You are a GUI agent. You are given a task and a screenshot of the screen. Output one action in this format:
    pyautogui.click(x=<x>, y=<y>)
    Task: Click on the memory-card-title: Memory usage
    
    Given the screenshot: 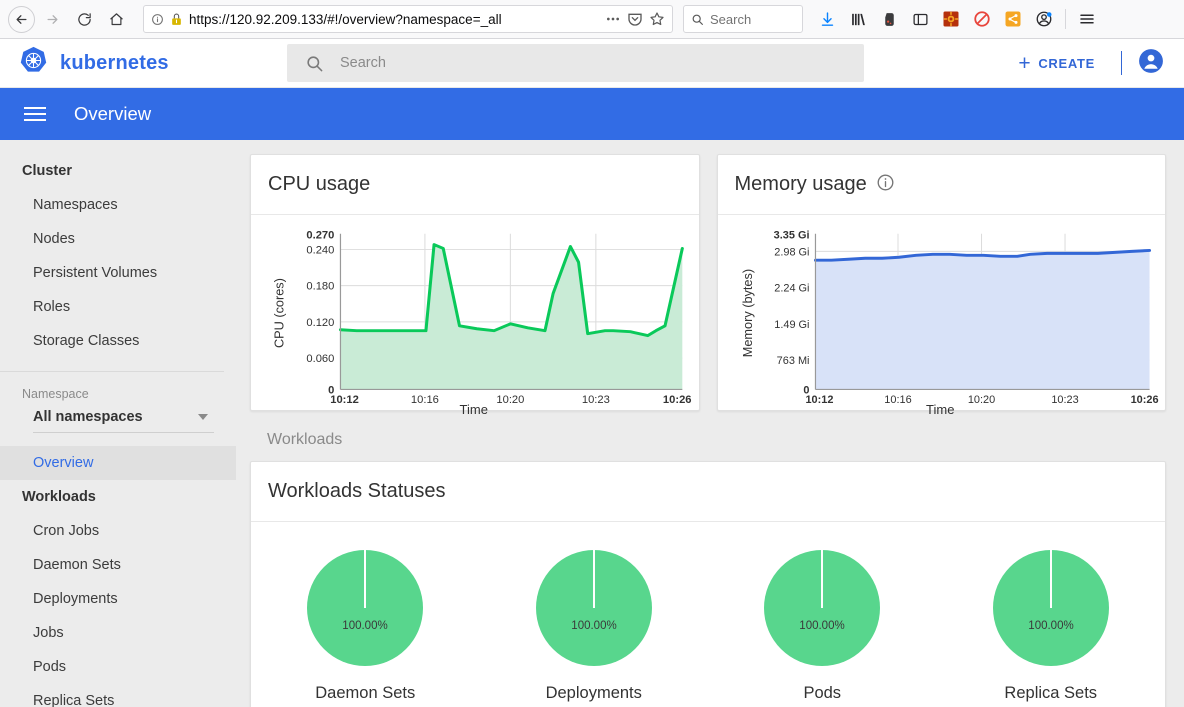 What is the action you would take?
    pyautogui.click(x=800, y=184)
    